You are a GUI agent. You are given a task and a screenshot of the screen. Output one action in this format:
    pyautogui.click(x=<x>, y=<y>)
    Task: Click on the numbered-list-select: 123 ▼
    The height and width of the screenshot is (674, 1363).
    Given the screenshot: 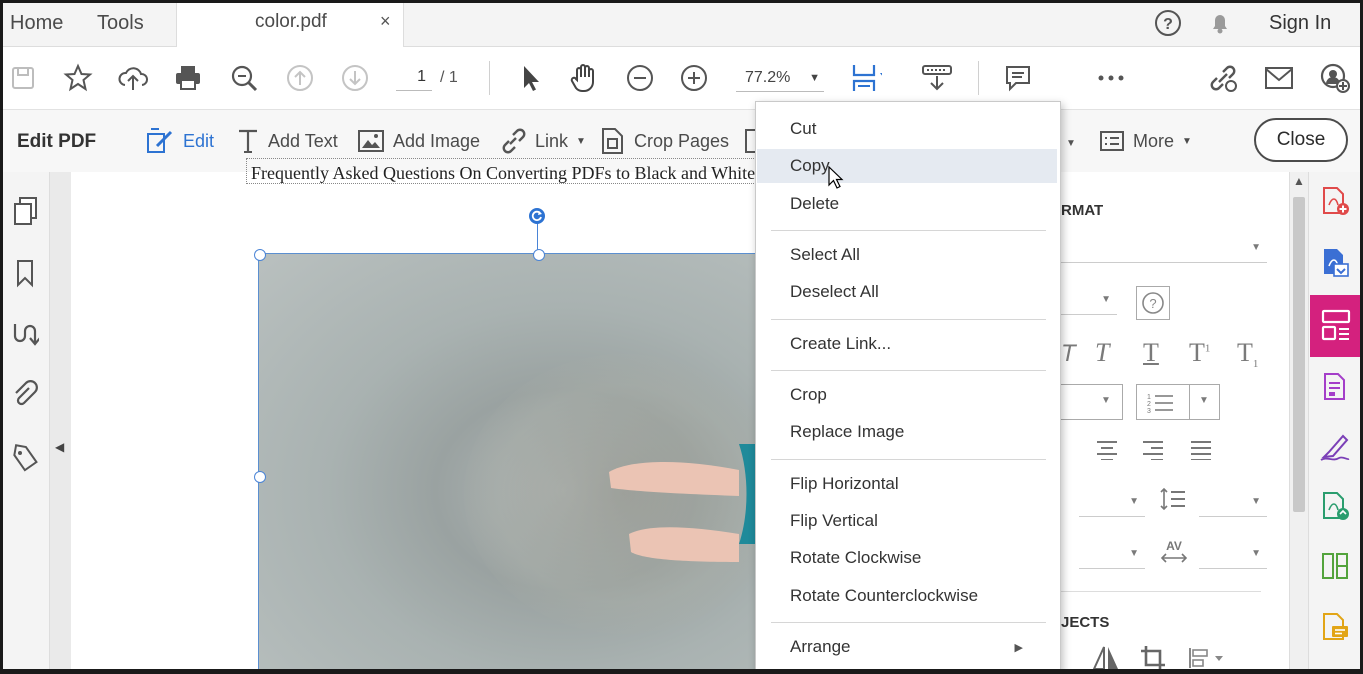 What is the action you would take?
    pyautogui.click(x=1178, y=402)
    